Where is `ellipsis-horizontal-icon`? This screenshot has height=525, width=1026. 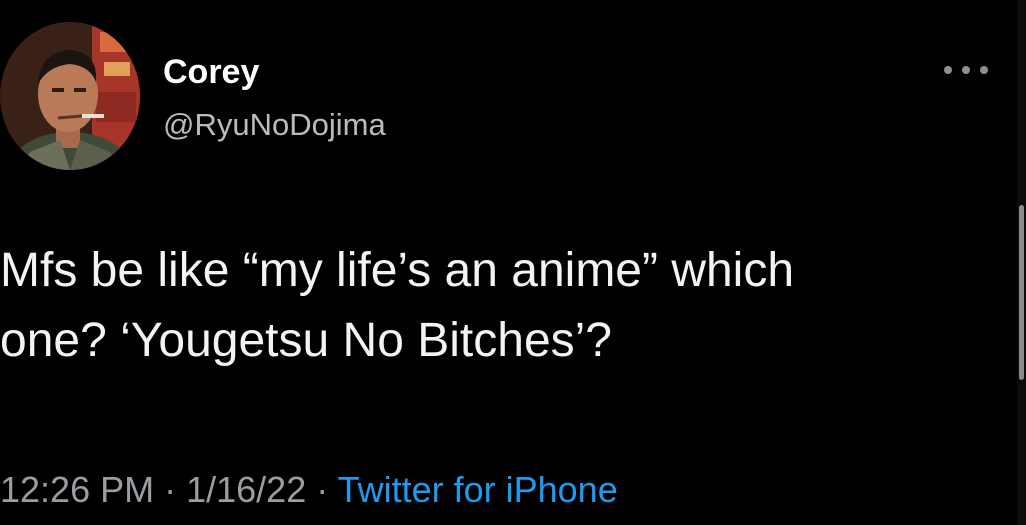
ellipsis-horizontal-icon is located at coordinates (966, 70).